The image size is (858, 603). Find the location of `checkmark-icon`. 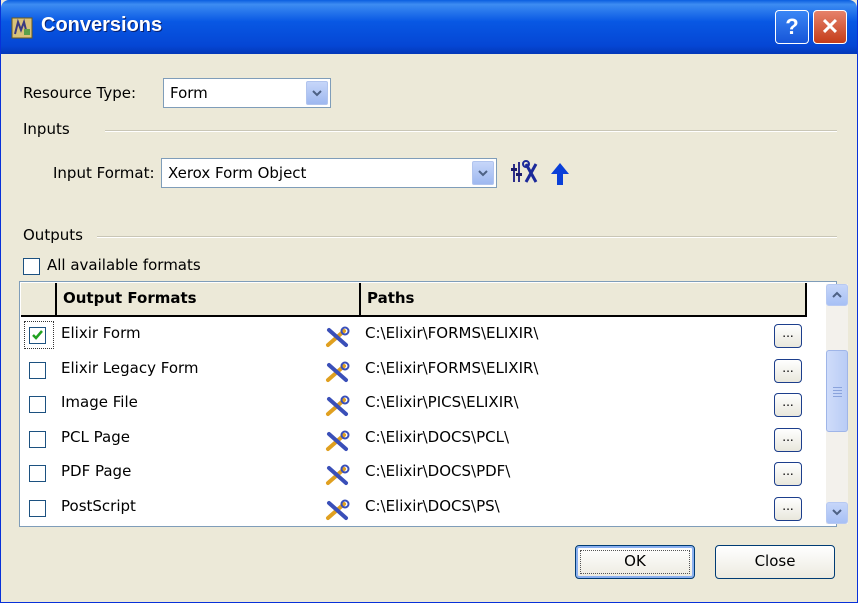

checkmark-icon is located at coordinates (37, 335).